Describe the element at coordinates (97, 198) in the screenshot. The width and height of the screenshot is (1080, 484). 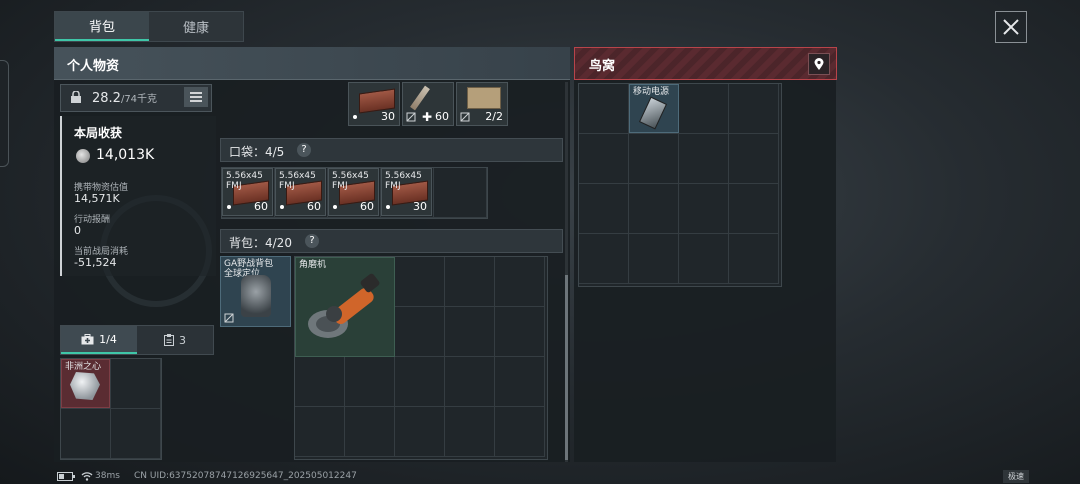
I see `carried-value: 14,571K` at that location.